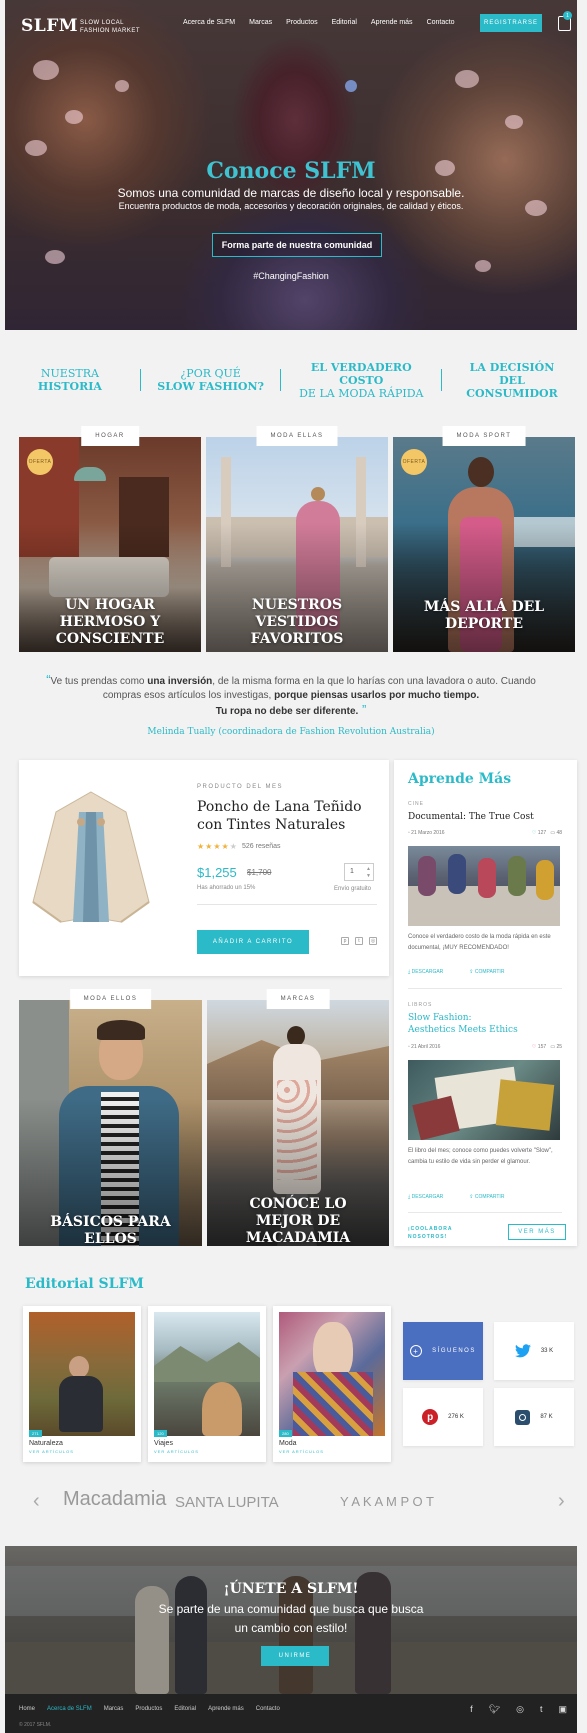  I want to click on topic-verdadero-costo: EL VERDADERO COSTO DE LA MODA RÁPIDA, so click(361, 380).